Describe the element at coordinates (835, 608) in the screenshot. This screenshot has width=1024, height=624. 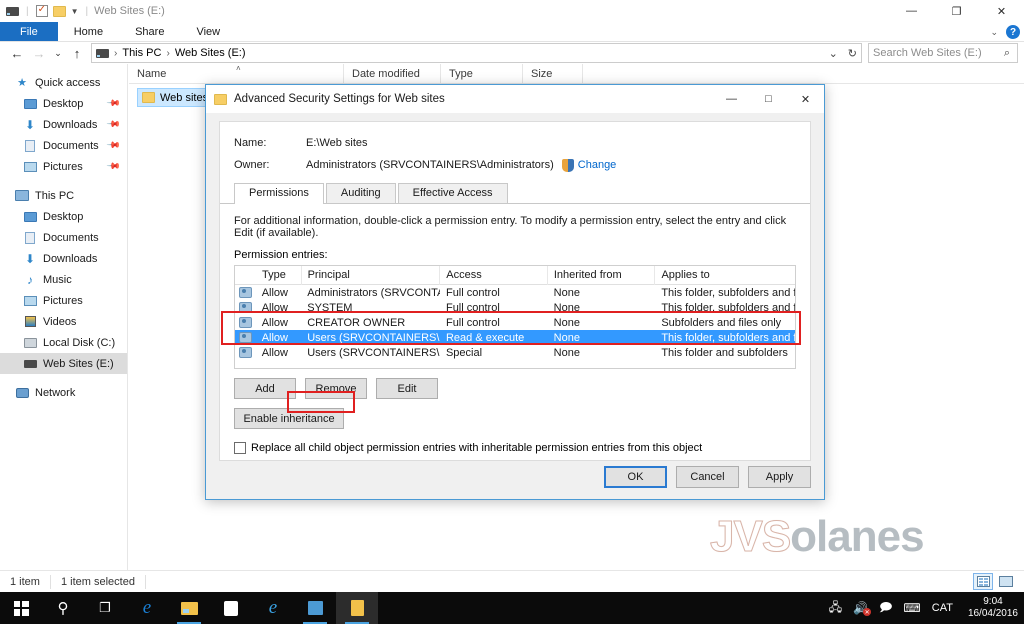
I see `network-icon: 🖧` at that location.